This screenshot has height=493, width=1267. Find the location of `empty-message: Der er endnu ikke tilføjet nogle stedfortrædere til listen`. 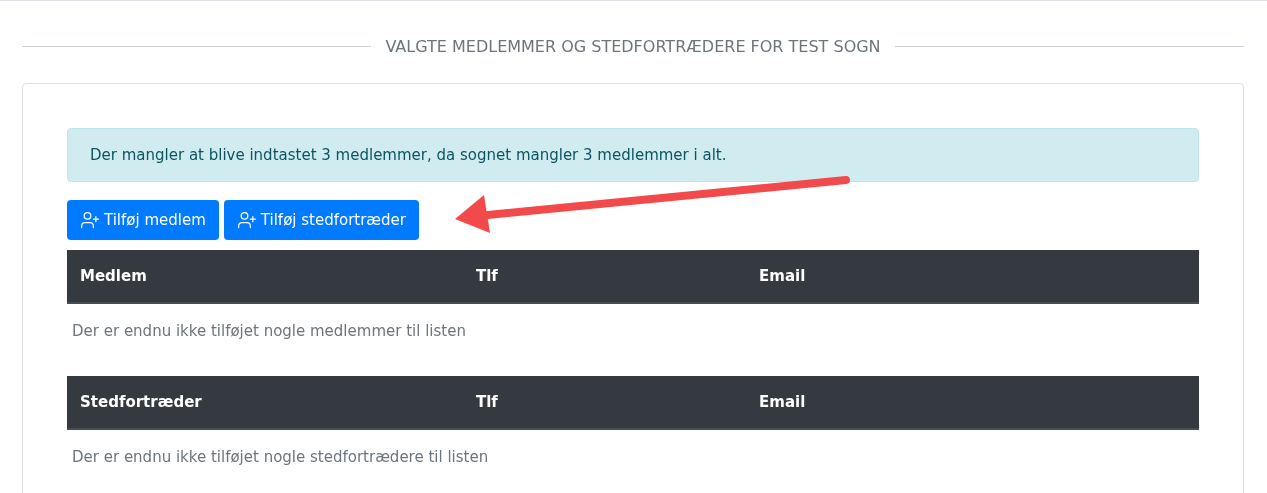

empty-message: Der er endnu ikke tilføjet nogle stedfortrædere til listen is located at coordinates (280, 457).